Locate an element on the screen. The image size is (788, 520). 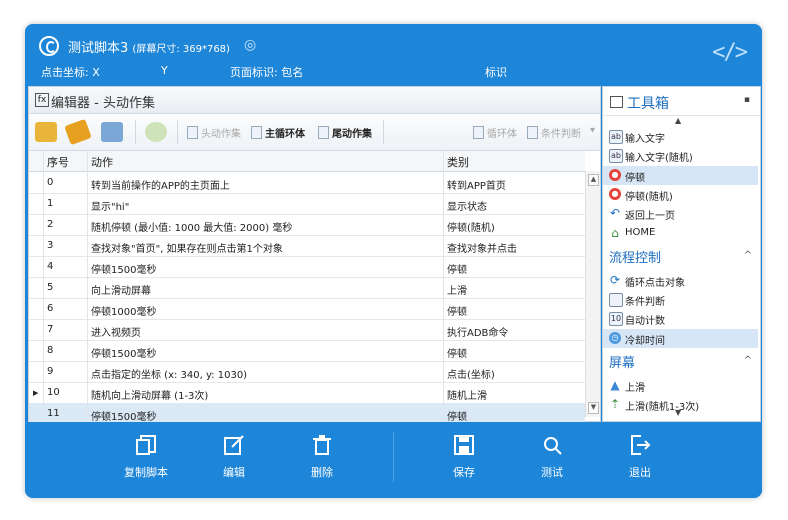
toolbox-scroll-up-icon: ▲ is located at coordinates (678, 120).